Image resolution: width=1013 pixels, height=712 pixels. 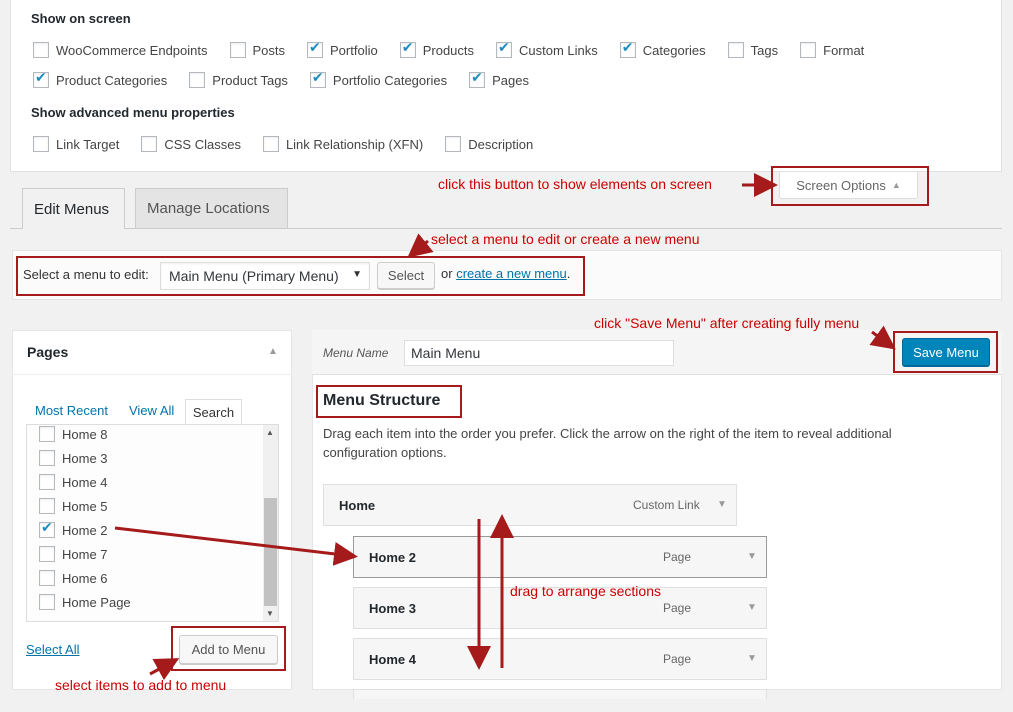 What do you see at coordinates (236, 546) in the screenshot?
I see `arrow-home2-to-menu` at bounding box center [236, 546].